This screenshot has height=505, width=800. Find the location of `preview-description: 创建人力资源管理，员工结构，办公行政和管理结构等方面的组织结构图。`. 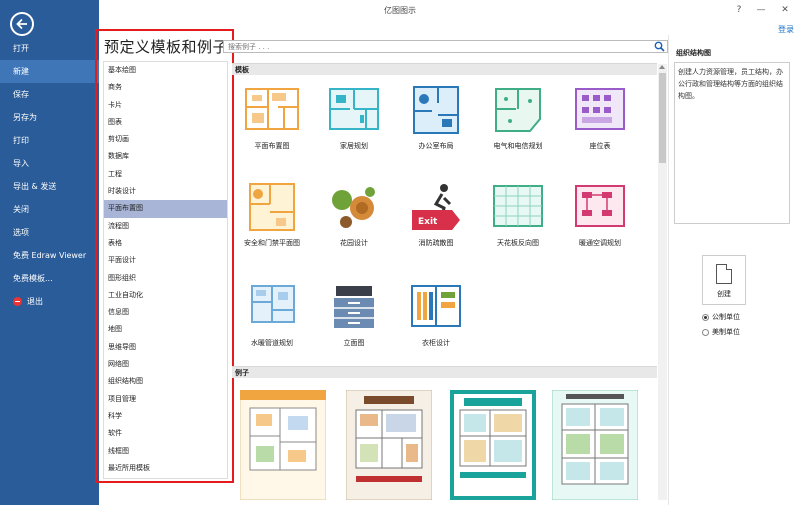

preview-description: 创建人力资源管理，员工结构，办公行政和管理结构等方面的组织结构图。 is located at coordinates (732, 143).